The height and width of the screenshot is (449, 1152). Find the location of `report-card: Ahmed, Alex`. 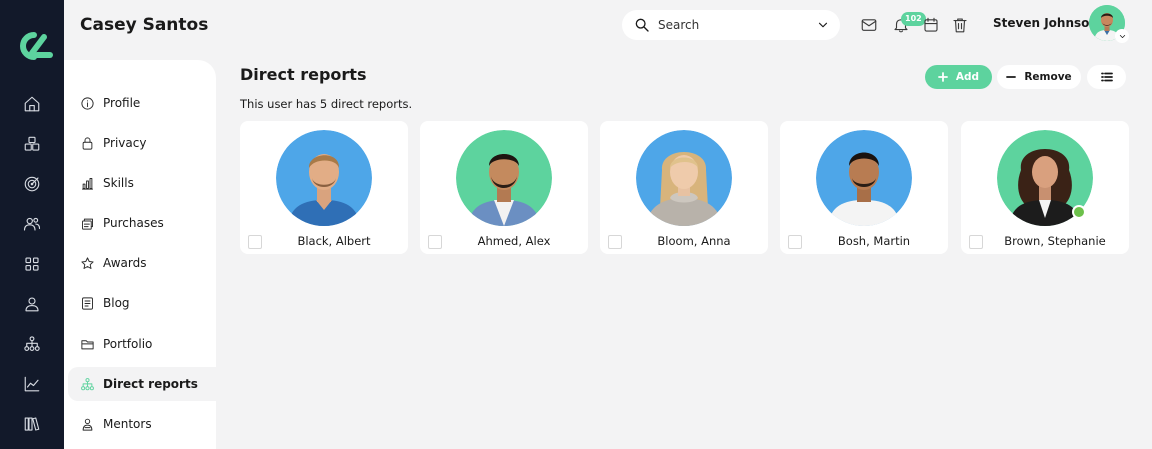

report-card: Ahmed, Alex is located at coordinates (504, 187).